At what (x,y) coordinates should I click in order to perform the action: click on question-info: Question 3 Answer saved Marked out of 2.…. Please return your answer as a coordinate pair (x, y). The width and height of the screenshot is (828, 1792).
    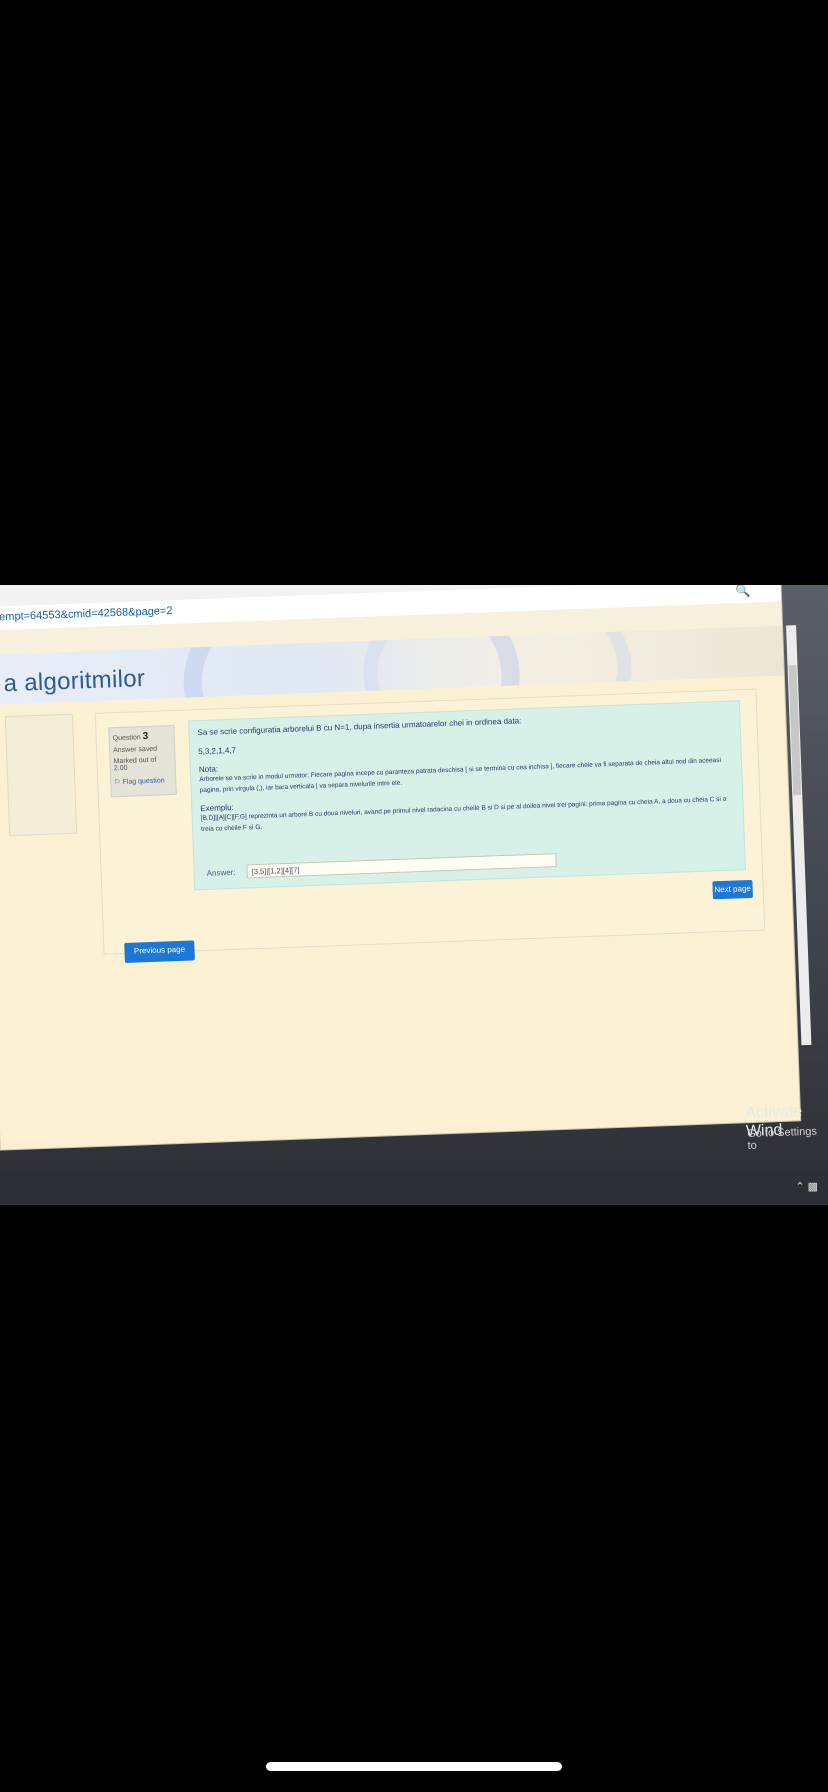
    Looking at the image, I should click on (142, 761).